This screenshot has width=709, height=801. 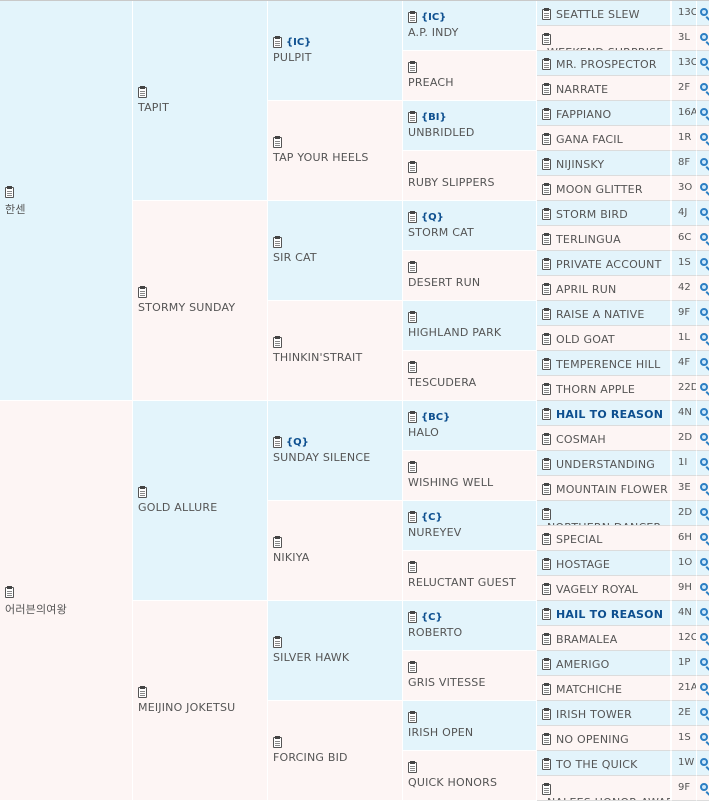 I want to click on horse-name-link: NUREYEV, so click(x=472, y=532).